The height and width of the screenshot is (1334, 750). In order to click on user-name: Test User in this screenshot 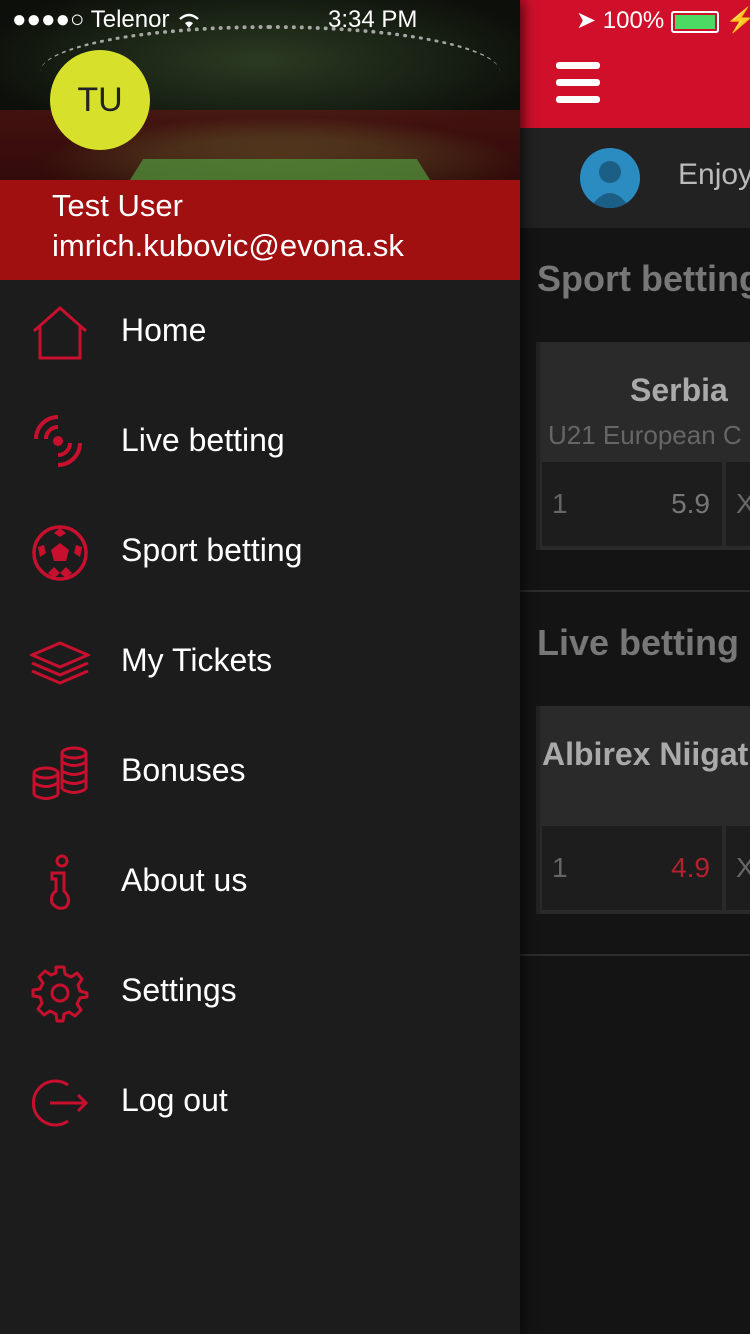, I will do `click(117, 205)`.